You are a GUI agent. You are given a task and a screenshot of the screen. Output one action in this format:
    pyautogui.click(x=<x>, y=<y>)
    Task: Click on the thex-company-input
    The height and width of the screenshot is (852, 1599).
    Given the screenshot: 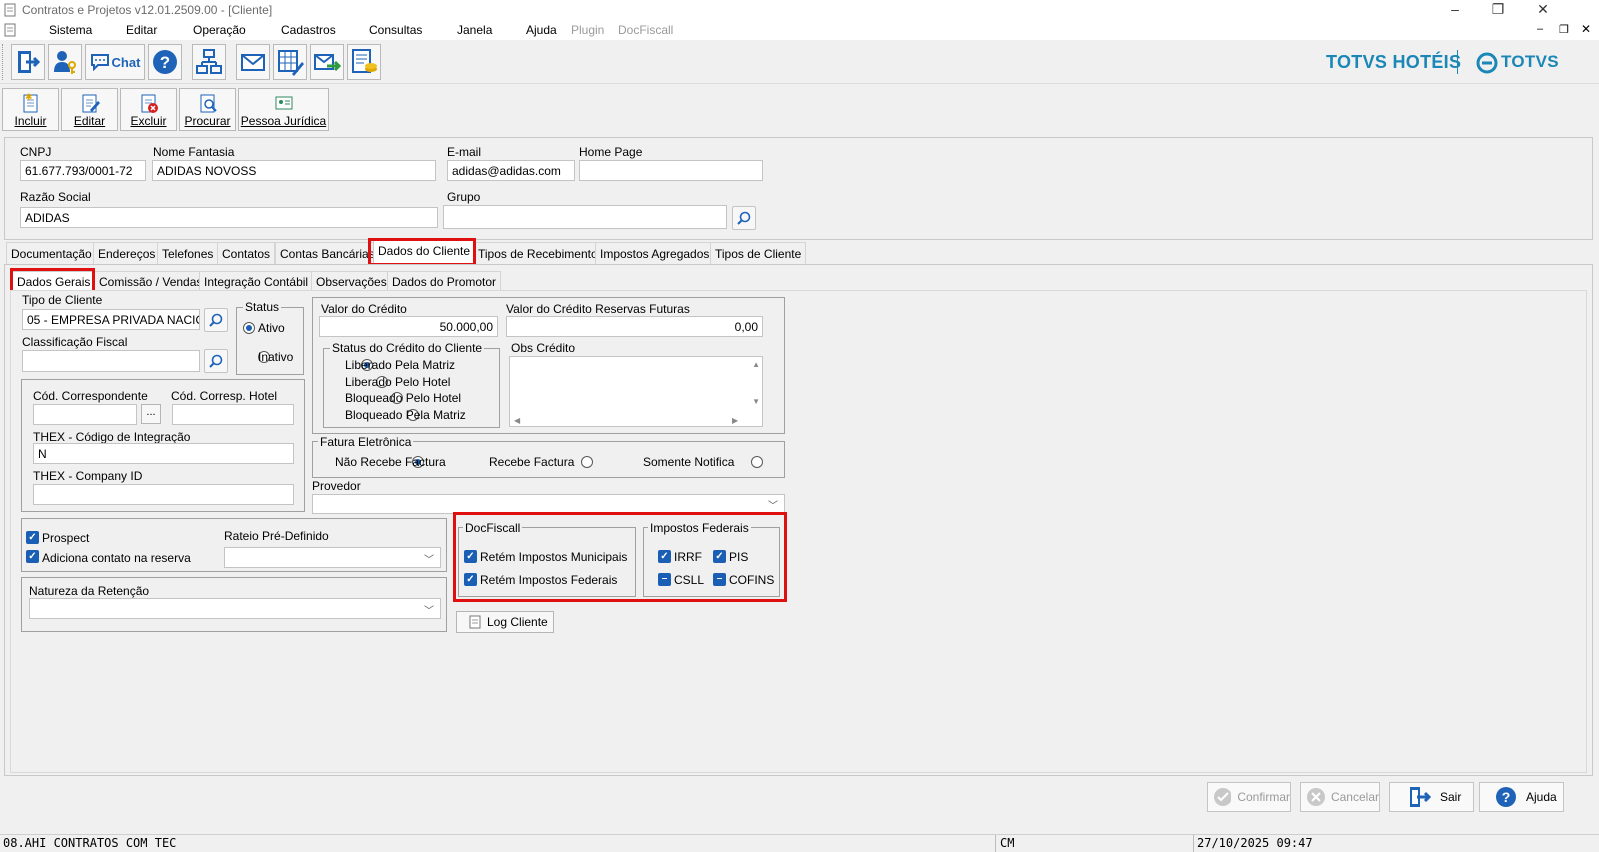 What is the action you would take?
    pyautogui.click(x=163, y=494)
    